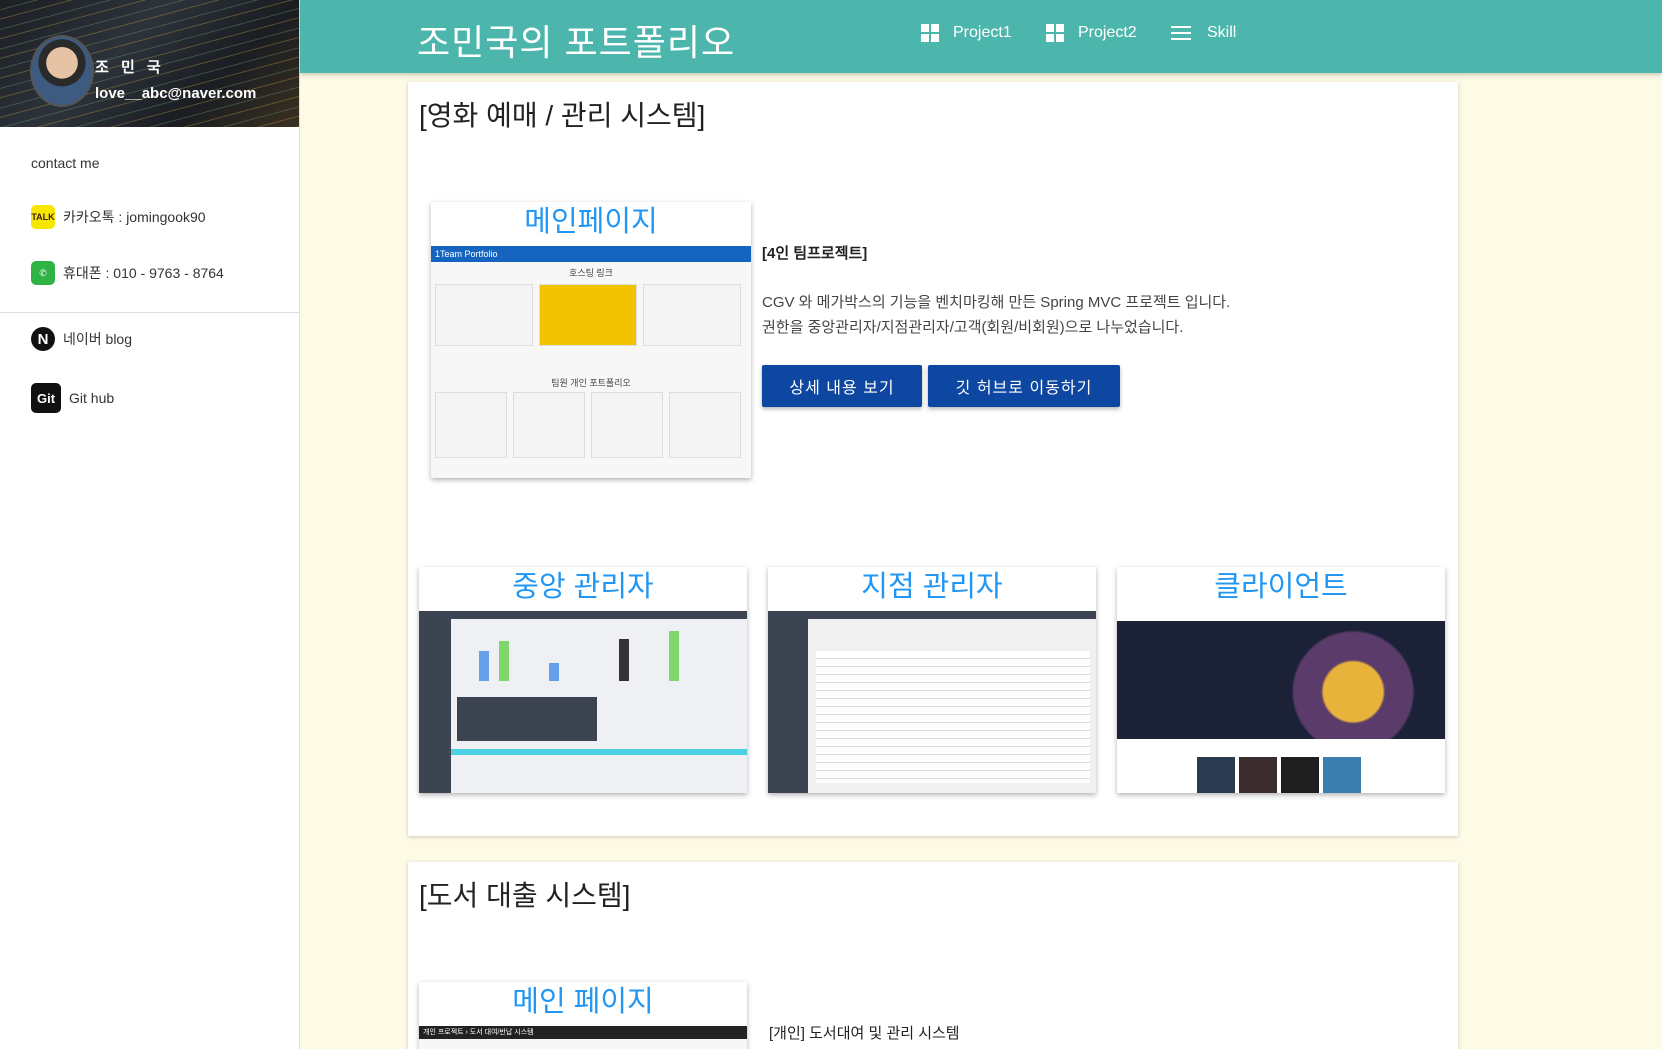  What do you see at coordinates (1024, 386) in the screenshot?
I see `github-button: 깃 허브로 이동하기` at bounding box center [1024, 386].